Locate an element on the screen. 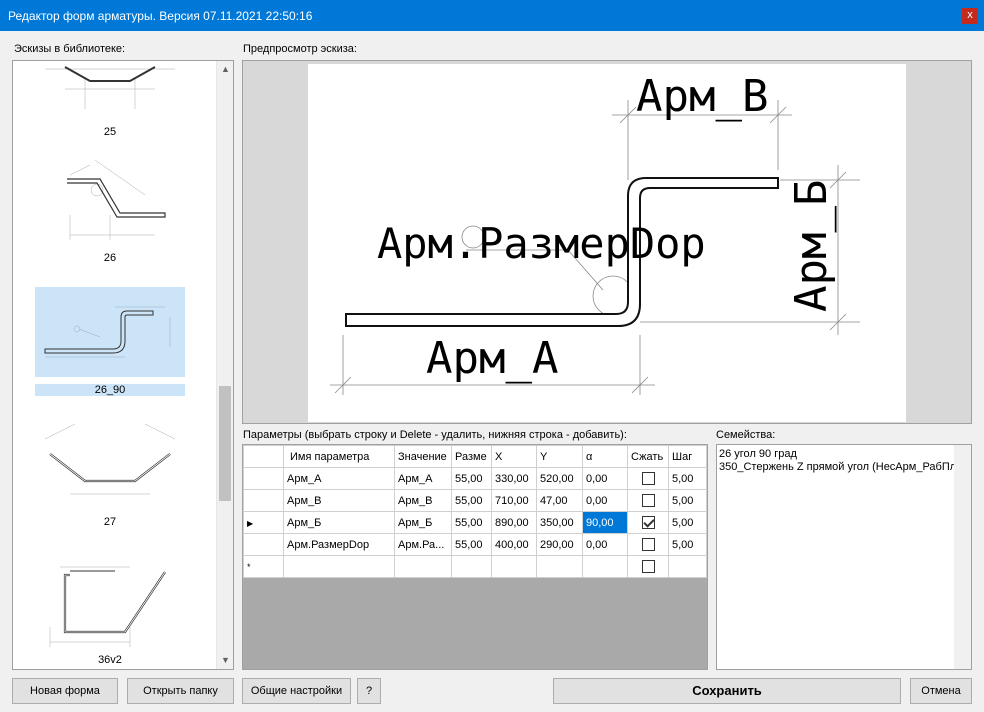  cell-name: Арм_А is located at coordinates (339, 478).